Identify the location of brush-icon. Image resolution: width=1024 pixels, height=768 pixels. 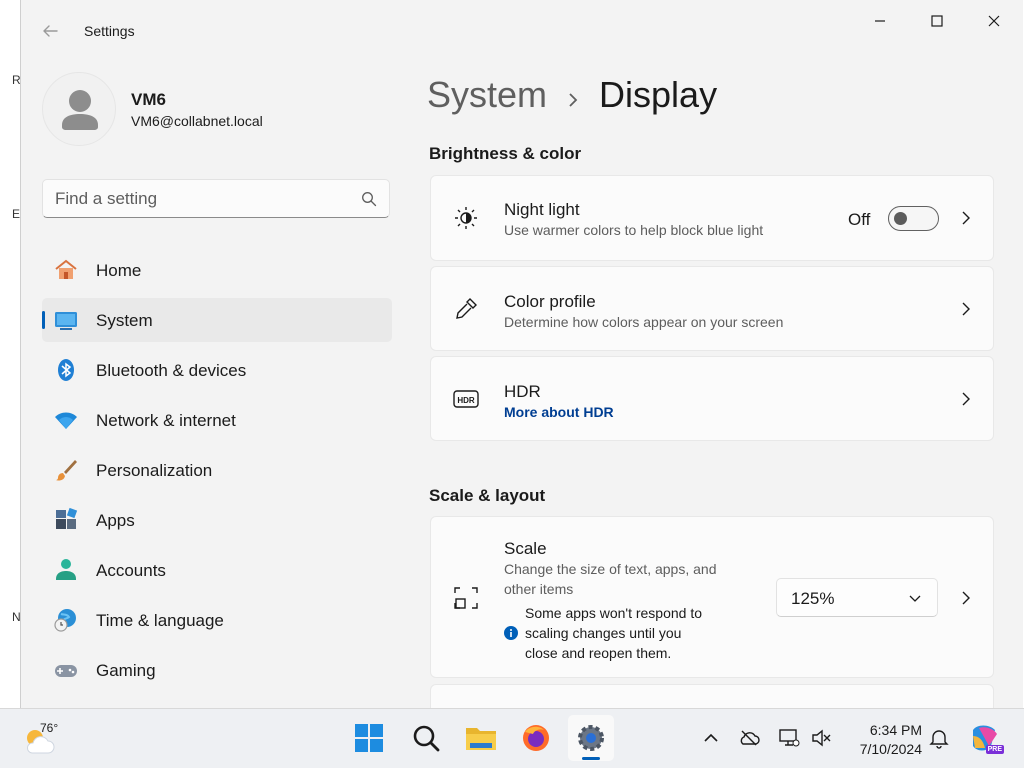
(66, 470).